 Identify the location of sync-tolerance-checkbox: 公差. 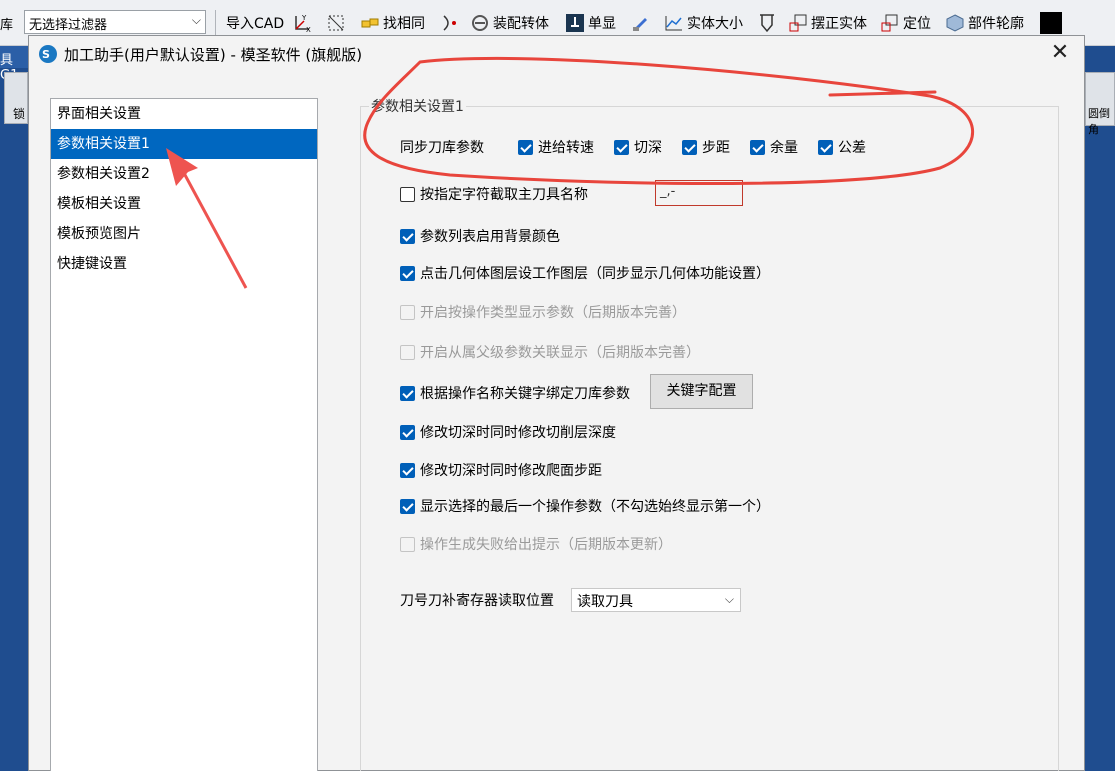
(842, 147).